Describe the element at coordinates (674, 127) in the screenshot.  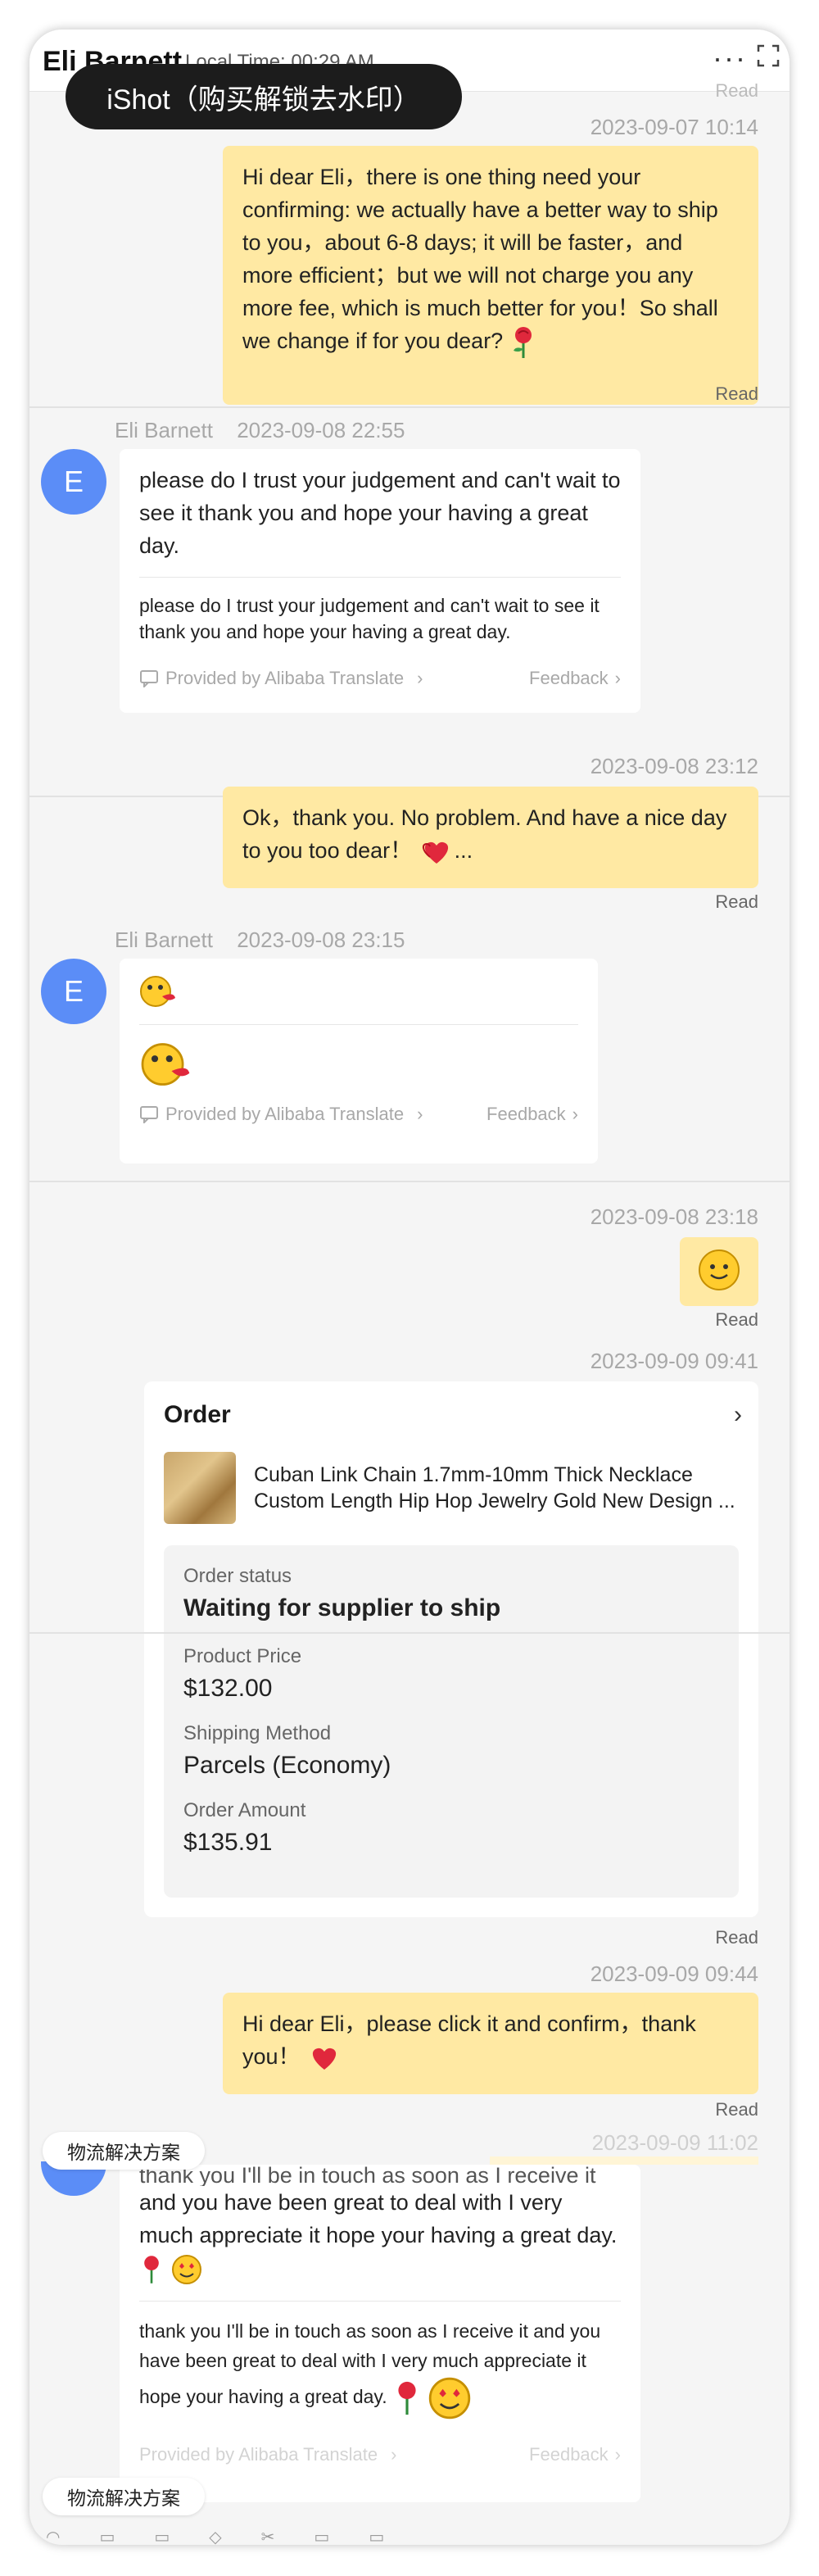
I see `message-timestamp: 2023-09-07 10:14` at that location.